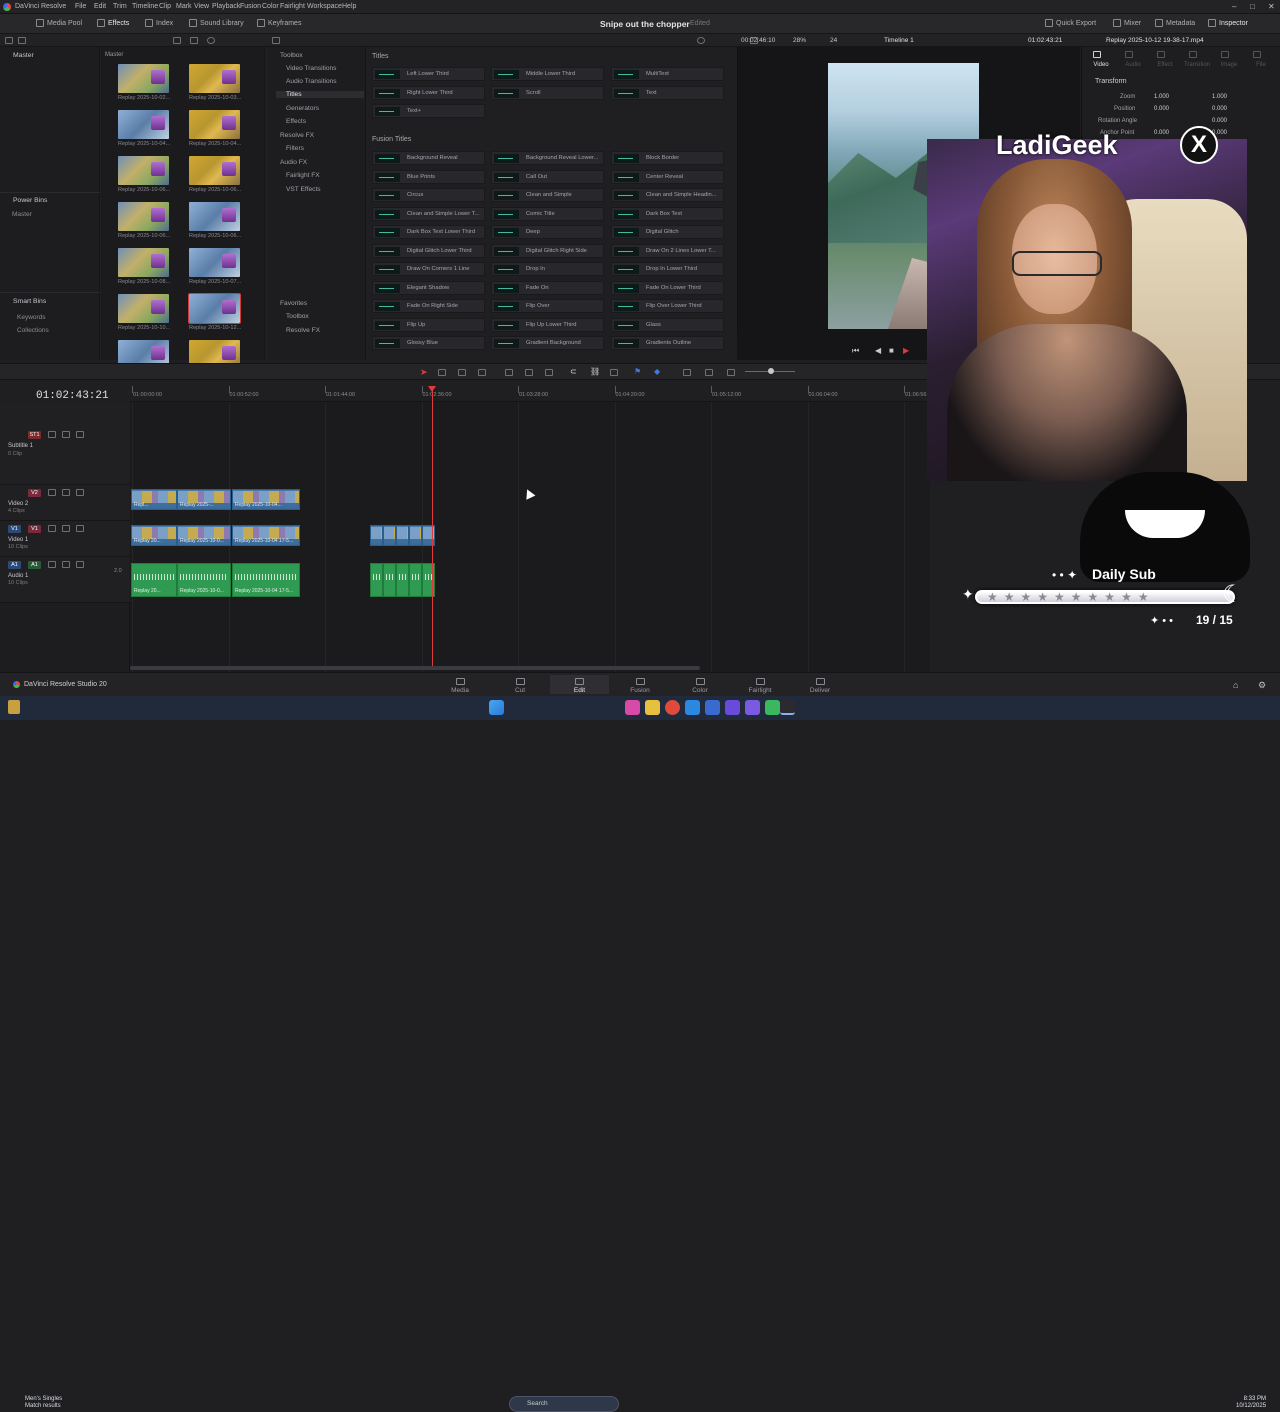 The width and height of the screenshot is (1280, 1412). What do you see at coordinates (1257, 54) in the screenshot?
I see `inspector-tab-file` at bounding box center [1257, 54].